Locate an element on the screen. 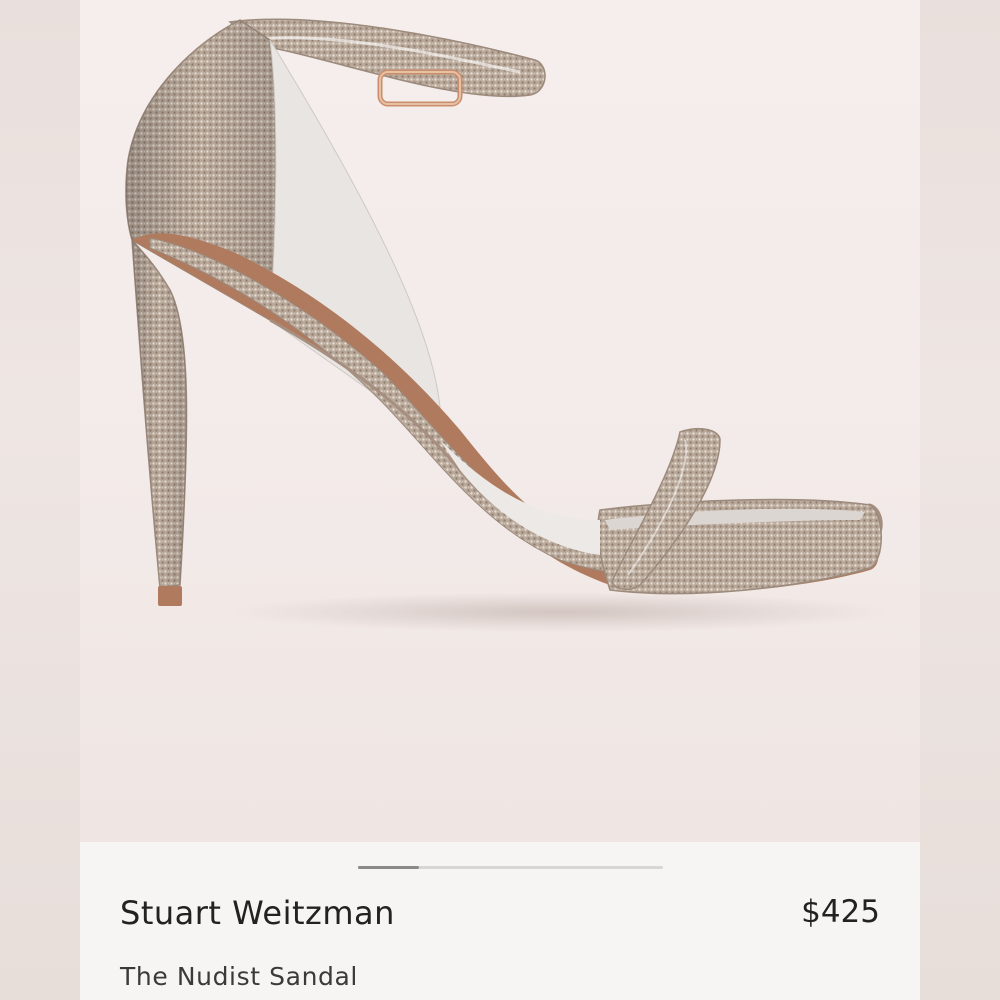  image-progress-bar is located at coordinates (510, 867).